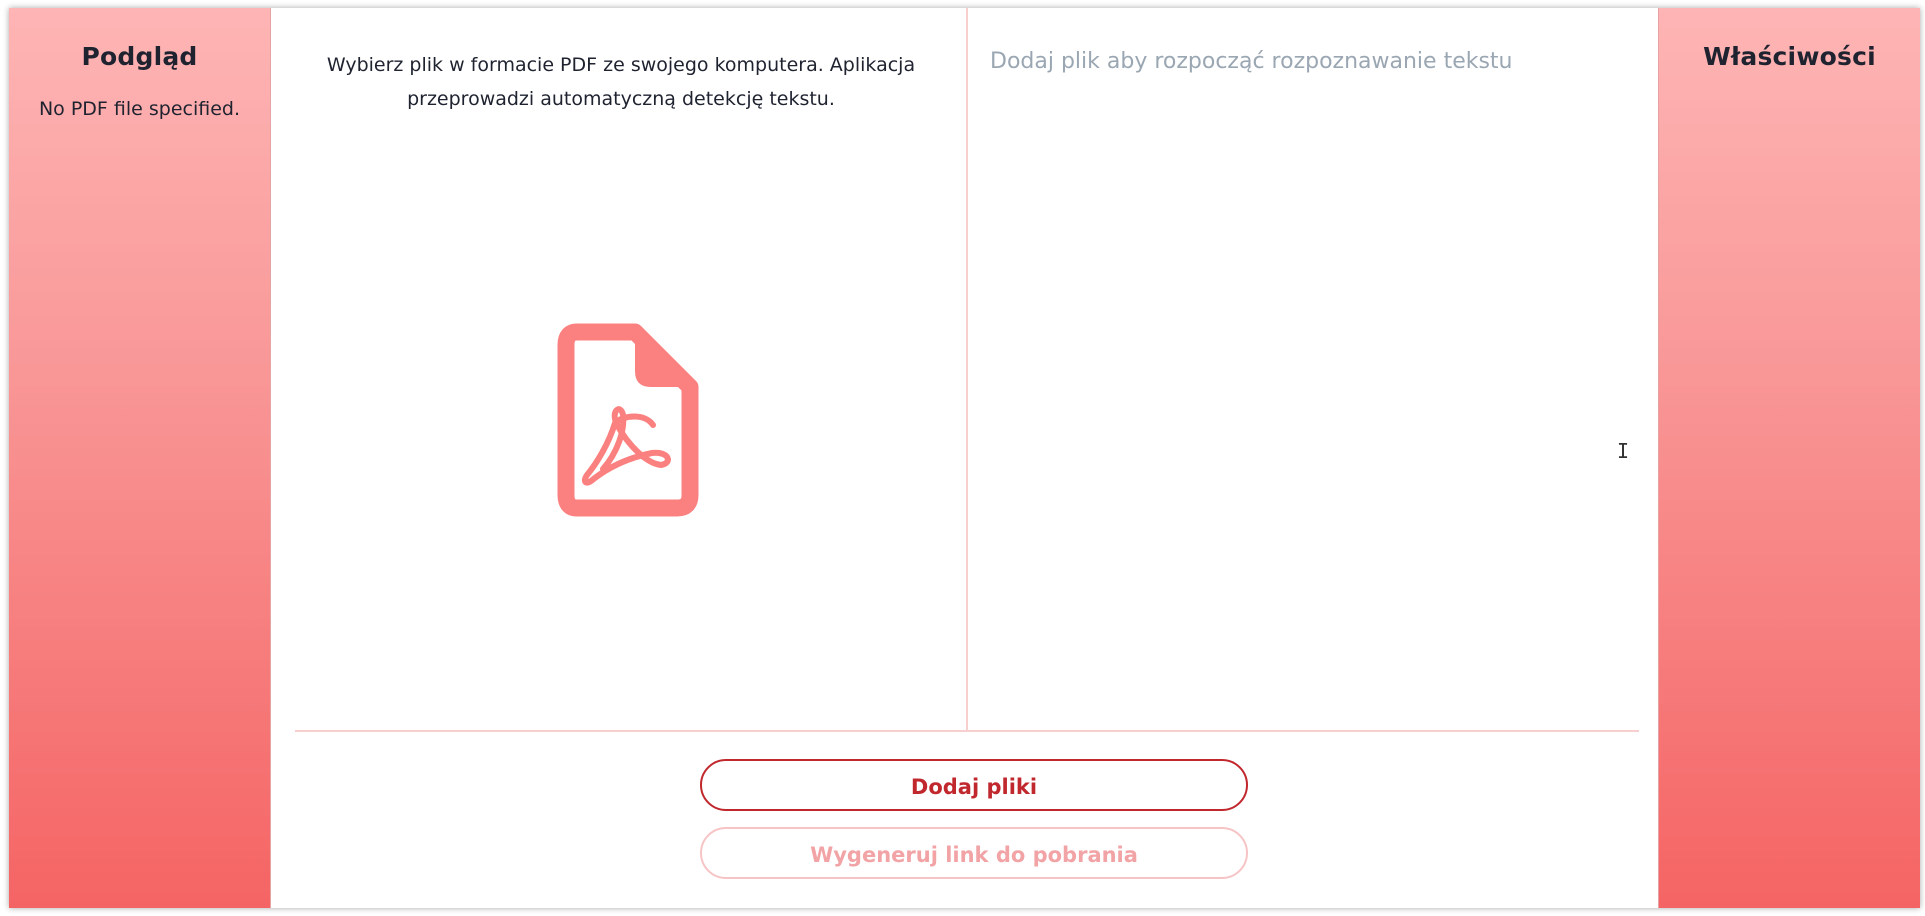 The image size is (1925, 916). Describe the element at coordinates (139, 109) in the screenshot. I see `preview-empty-note: No PDF file specified.` at that location.